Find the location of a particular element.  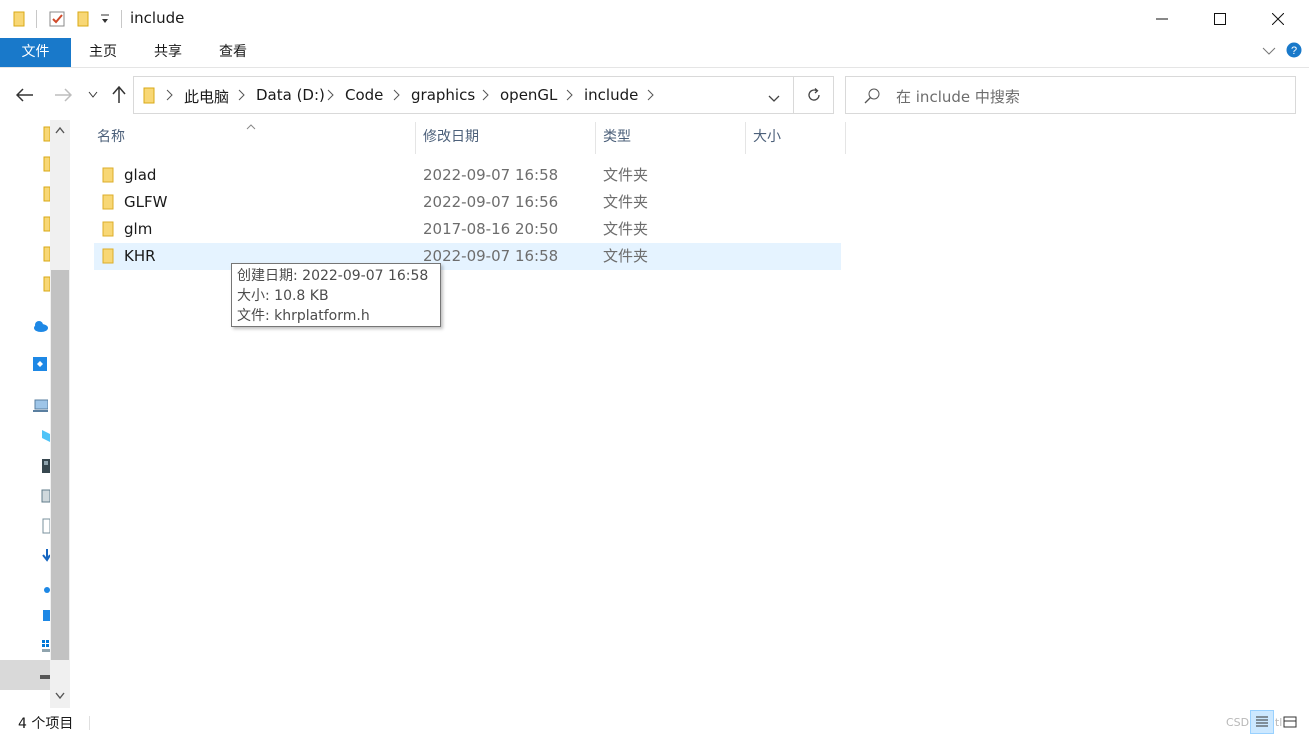

chevron-down-icon is located at coordinates (1269, 53).